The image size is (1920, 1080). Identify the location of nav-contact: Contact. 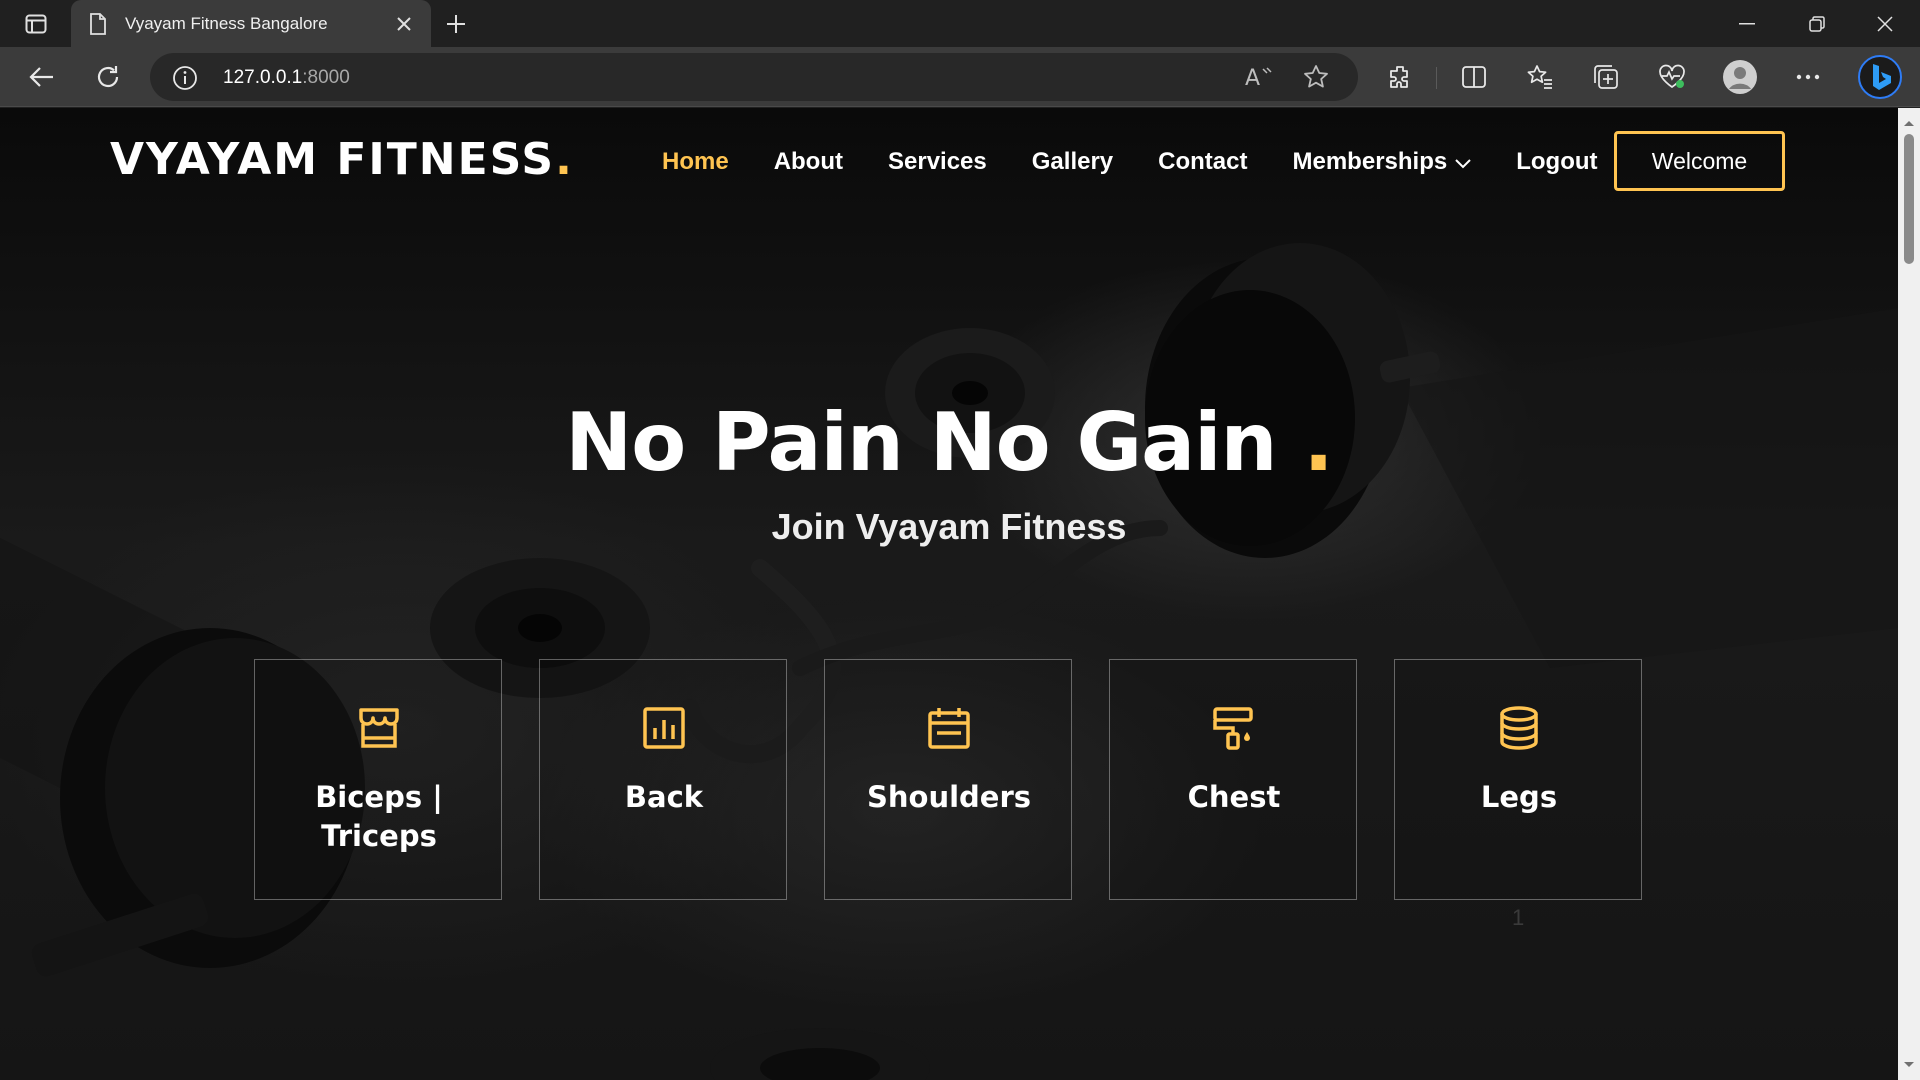
(1202, 162).